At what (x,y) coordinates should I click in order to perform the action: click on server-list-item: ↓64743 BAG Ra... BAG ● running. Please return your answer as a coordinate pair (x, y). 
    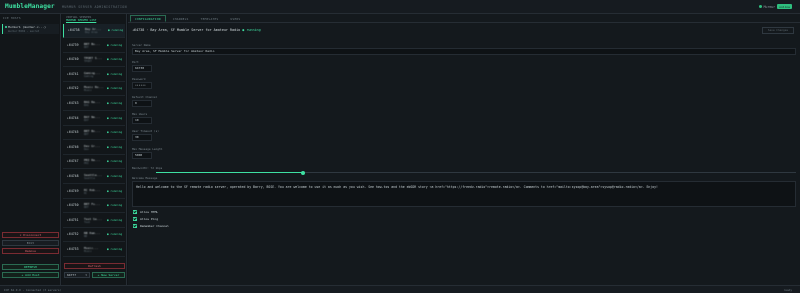
    Looking at the image, I should click on (94, 104).